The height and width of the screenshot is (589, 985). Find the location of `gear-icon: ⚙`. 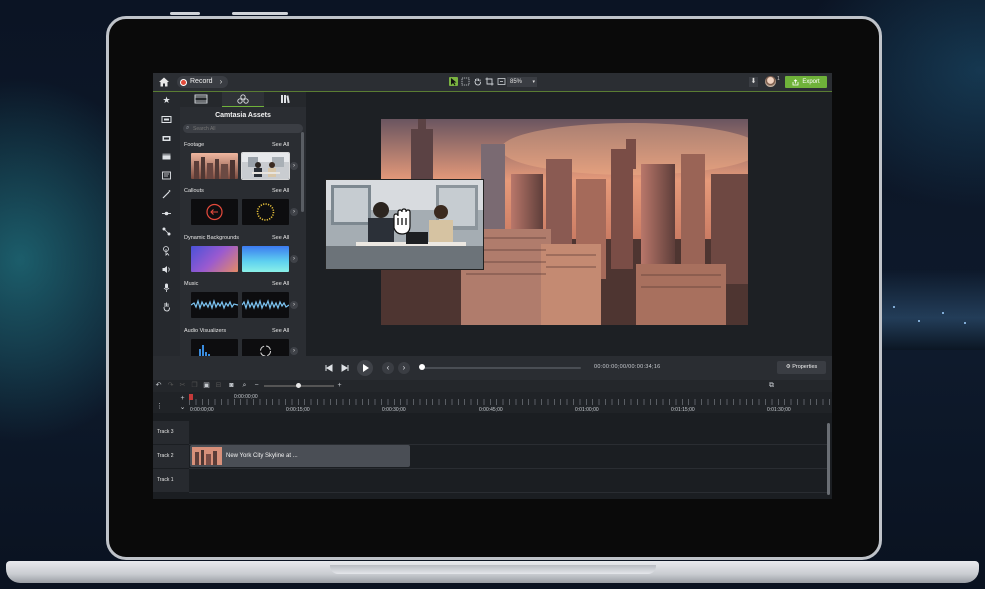

gear-icon: ⚙ is located at coordinates (788, 367).